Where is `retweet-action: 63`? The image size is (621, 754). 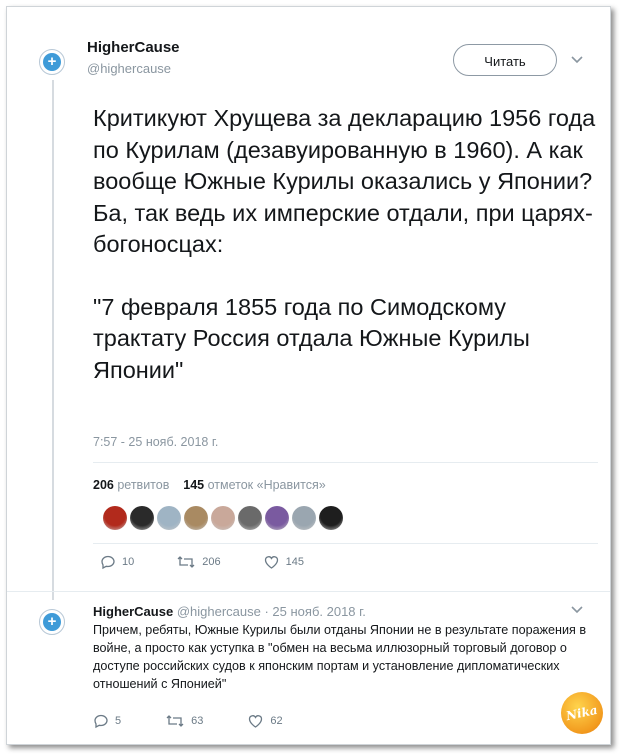 retweet-action: 63 is located at coordinates (184, 721).